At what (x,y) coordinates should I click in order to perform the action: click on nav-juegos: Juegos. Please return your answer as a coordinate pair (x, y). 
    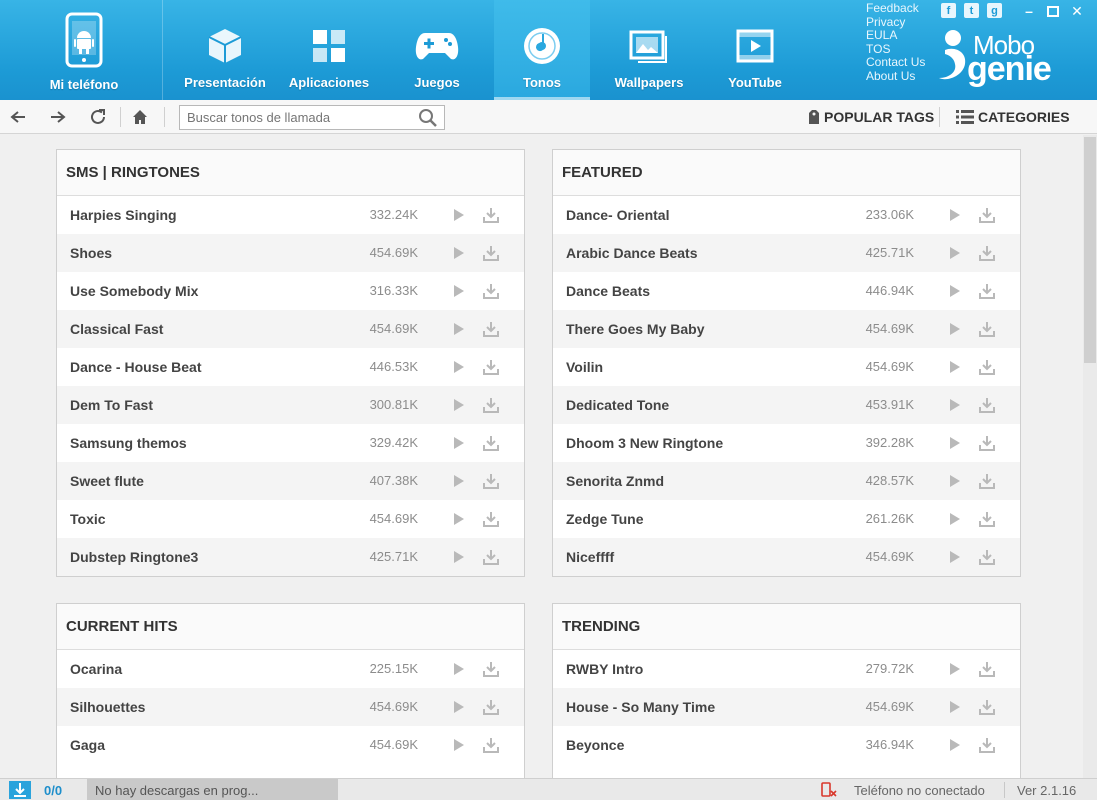
    Looking at the image, I should click on (437, 50).